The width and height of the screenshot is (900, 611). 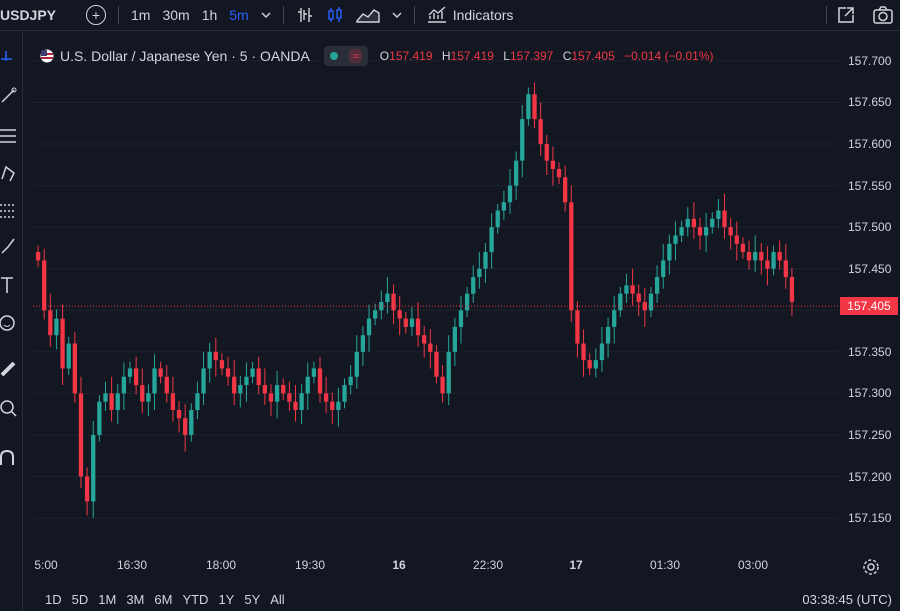 I want to click on interval-30m-button: 30m, so click(x=175, y=15).